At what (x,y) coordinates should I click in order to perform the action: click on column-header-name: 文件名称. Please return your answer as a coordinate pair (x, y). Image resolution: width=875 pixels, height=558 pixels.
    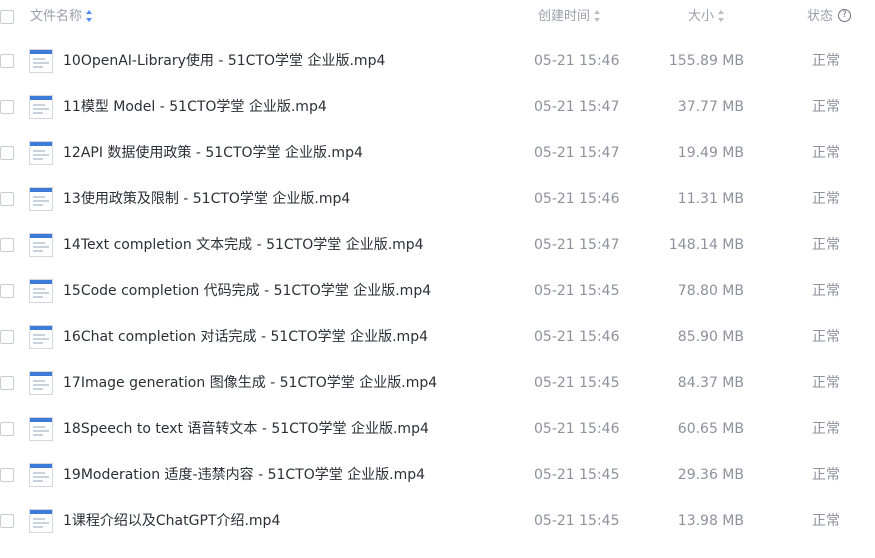
    Looking at the image, I should click on (56, 16).